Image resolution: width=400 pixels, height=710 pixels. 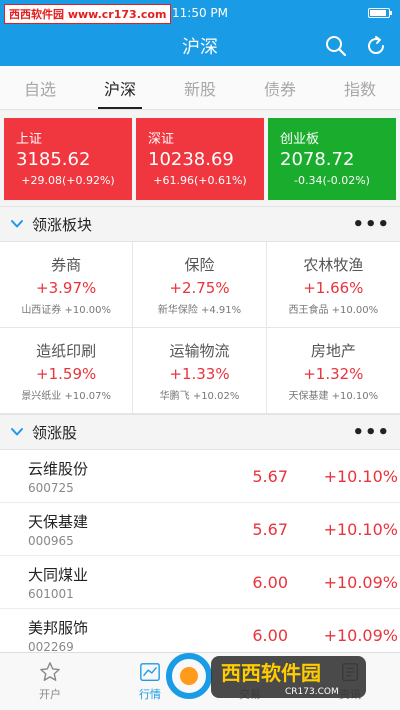 I want to click on index-name: 深证, so click(x=161, y=139).